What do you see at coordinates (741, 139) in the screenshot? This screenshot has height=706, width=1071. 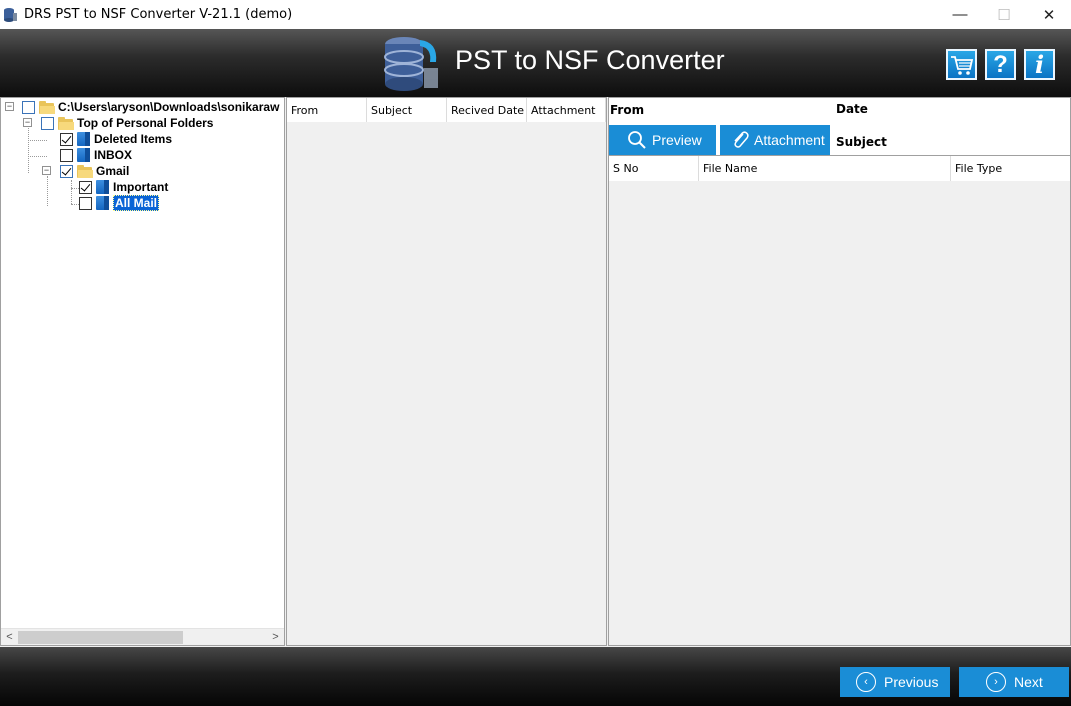 I see `paperclip-icon` at bounding box center [741, 139].